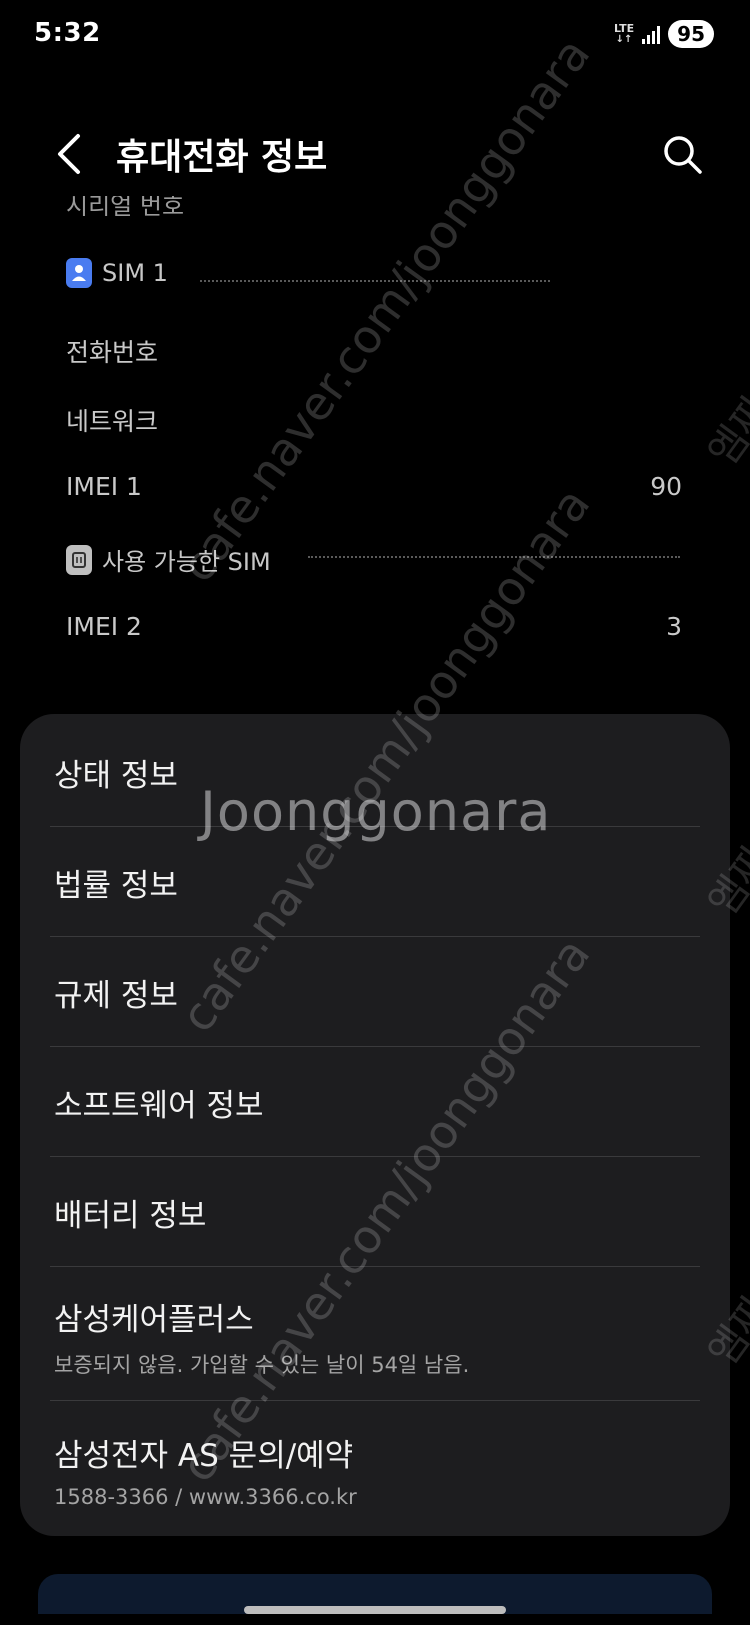 This screenshot has width=750, height=1625. I want to click on battery-badge: 95, so click(691, 34).